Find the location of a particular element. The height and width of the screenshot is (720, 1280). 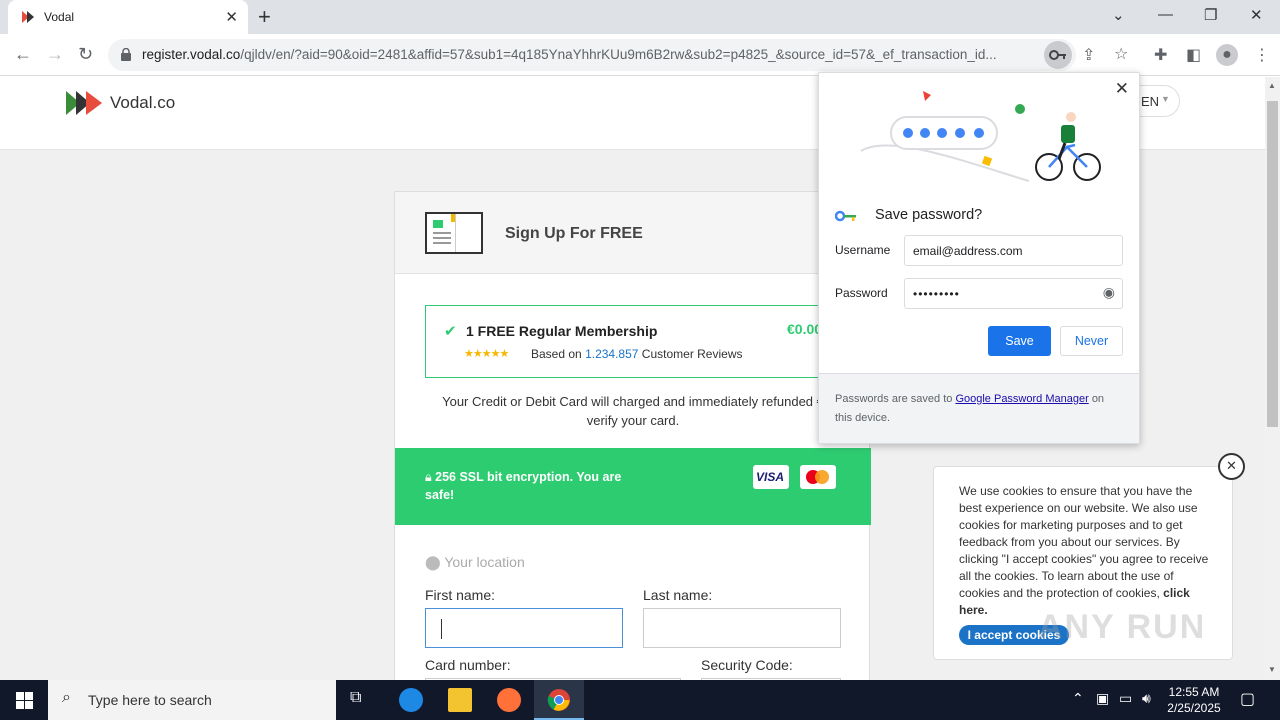

signup-heading: Sign Up For FREE is located at coordinates (574, 233).